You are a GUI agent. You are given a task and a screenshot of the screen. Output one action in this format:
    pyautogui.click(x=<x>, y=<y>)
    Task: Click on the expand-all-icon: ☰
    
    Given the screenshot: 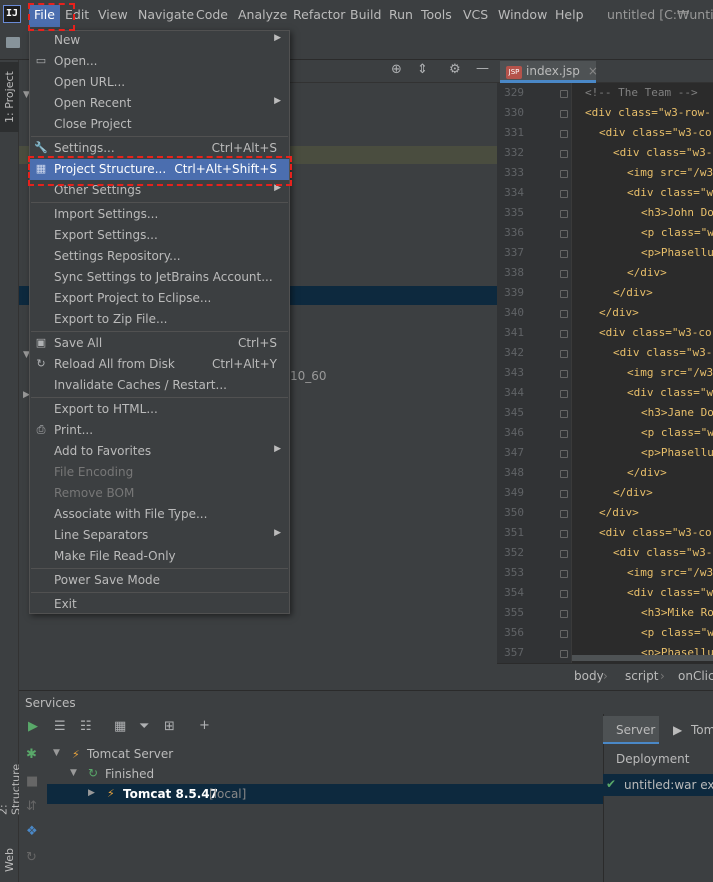 What is the action you would take?
    pyautogui.click(x=60, y=726)
    